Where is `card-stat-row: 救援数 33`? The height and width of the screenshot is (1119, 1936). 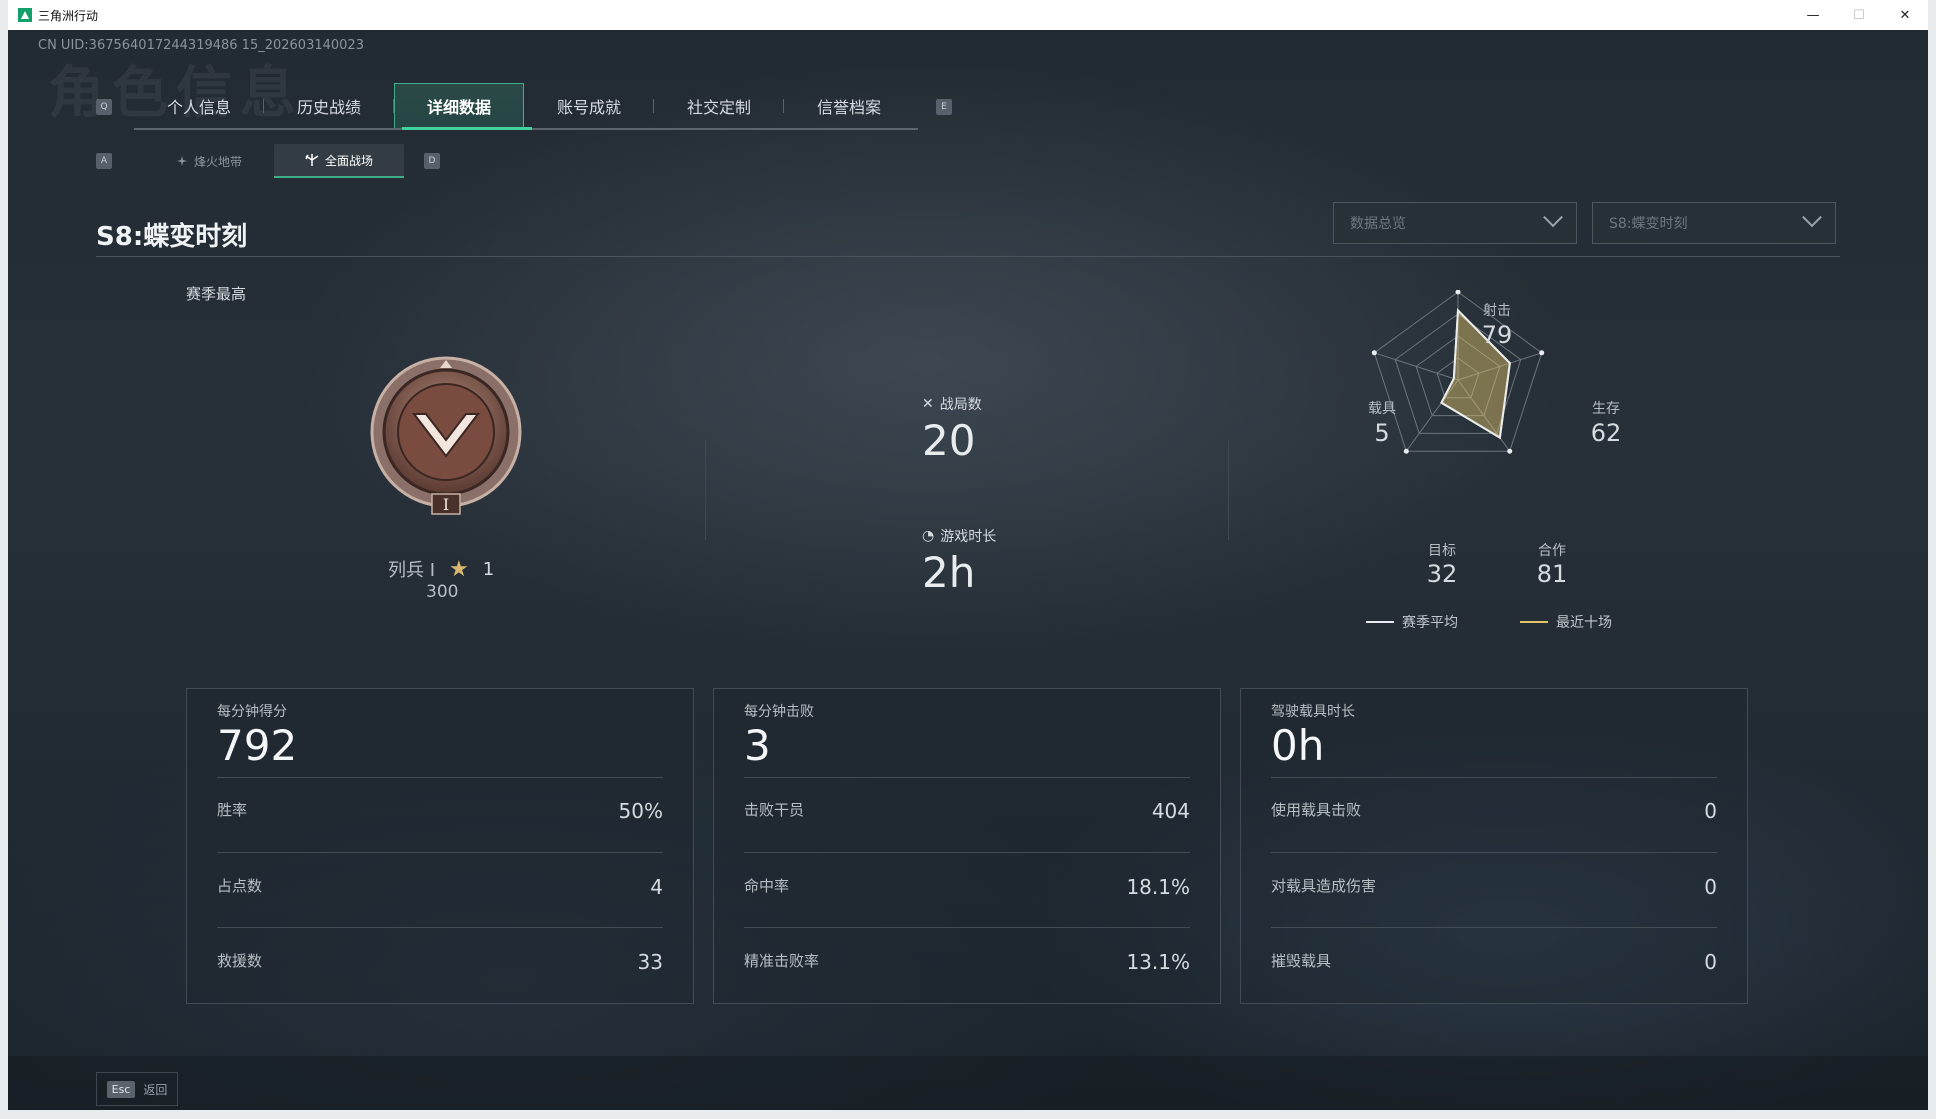 card-stat-row: 救援数 33 is located at coordinates (440, 962).